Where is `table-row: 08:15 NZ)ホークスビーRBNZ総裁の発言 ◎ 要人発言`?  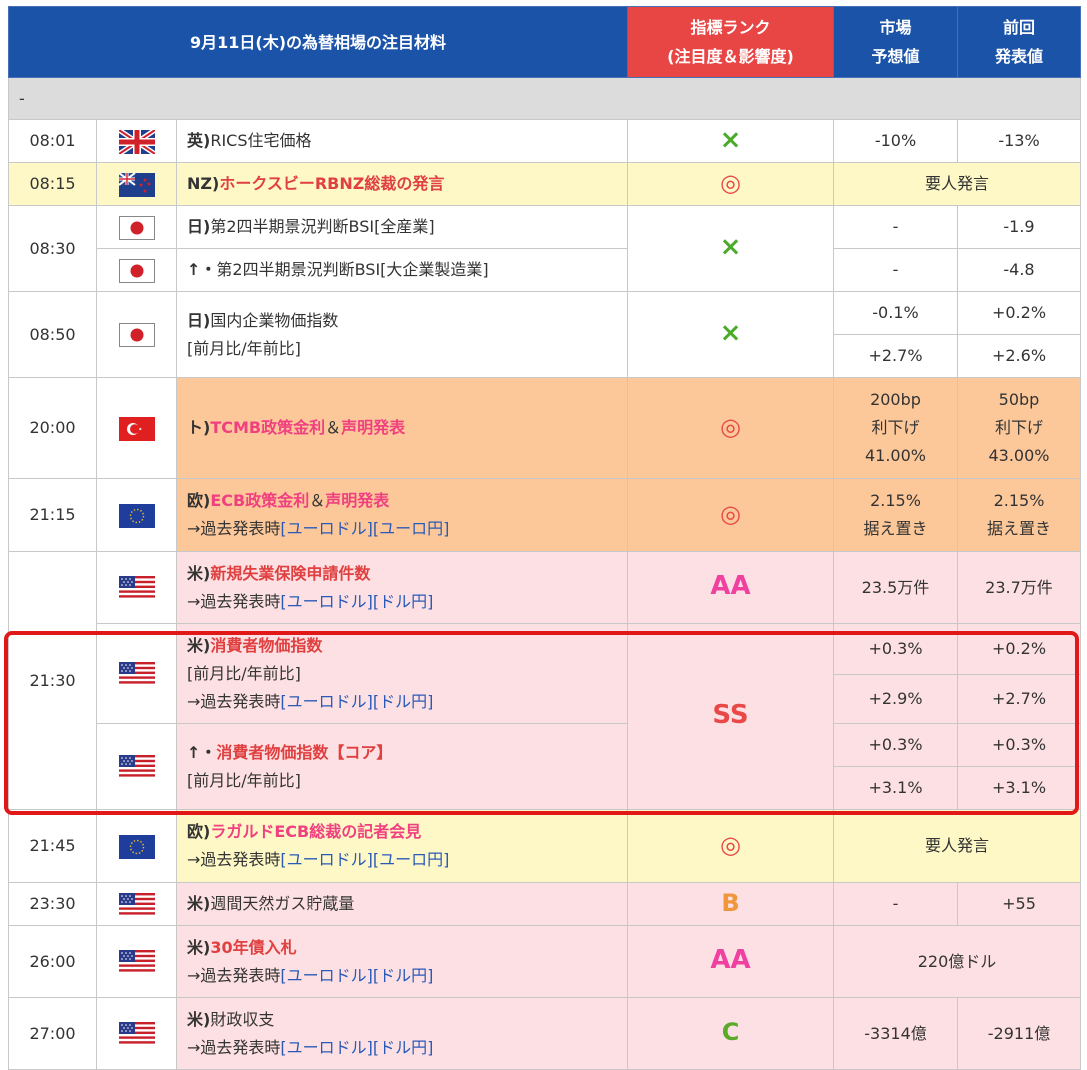
table-row: 08:15 NZ)ホークスビーRBNZ総裁の発言 ◎ 要人発言 is located at coordinates (544, 184).